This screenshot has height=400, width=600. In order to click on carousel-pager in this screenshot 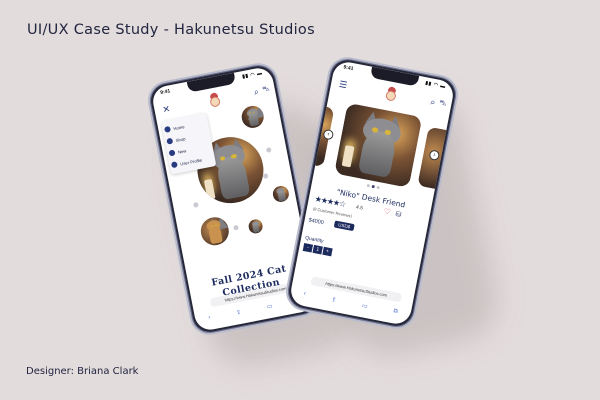, I will do `click(373, 186)`.